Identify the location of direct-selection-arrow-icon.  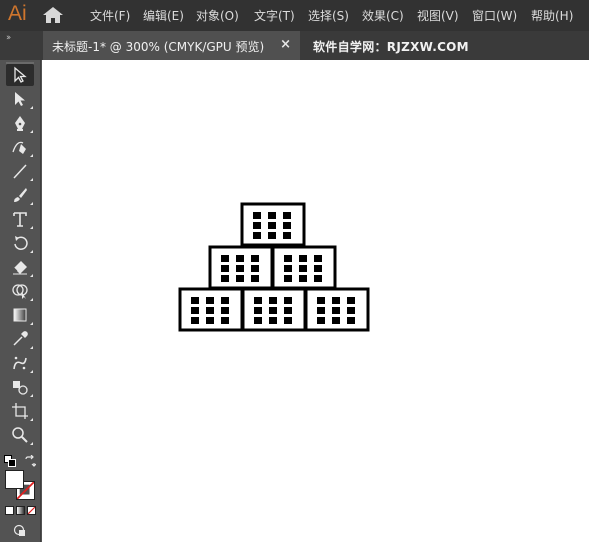
(20, 99).